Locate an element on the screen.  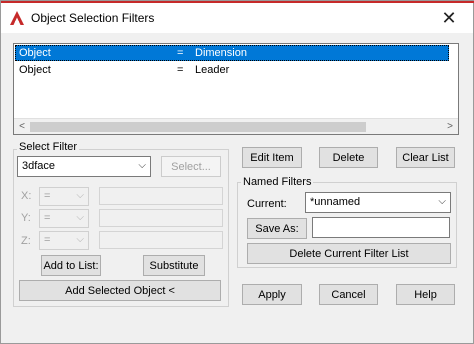
select-filter-label: Select Filter is located at coordinates (48, 147).